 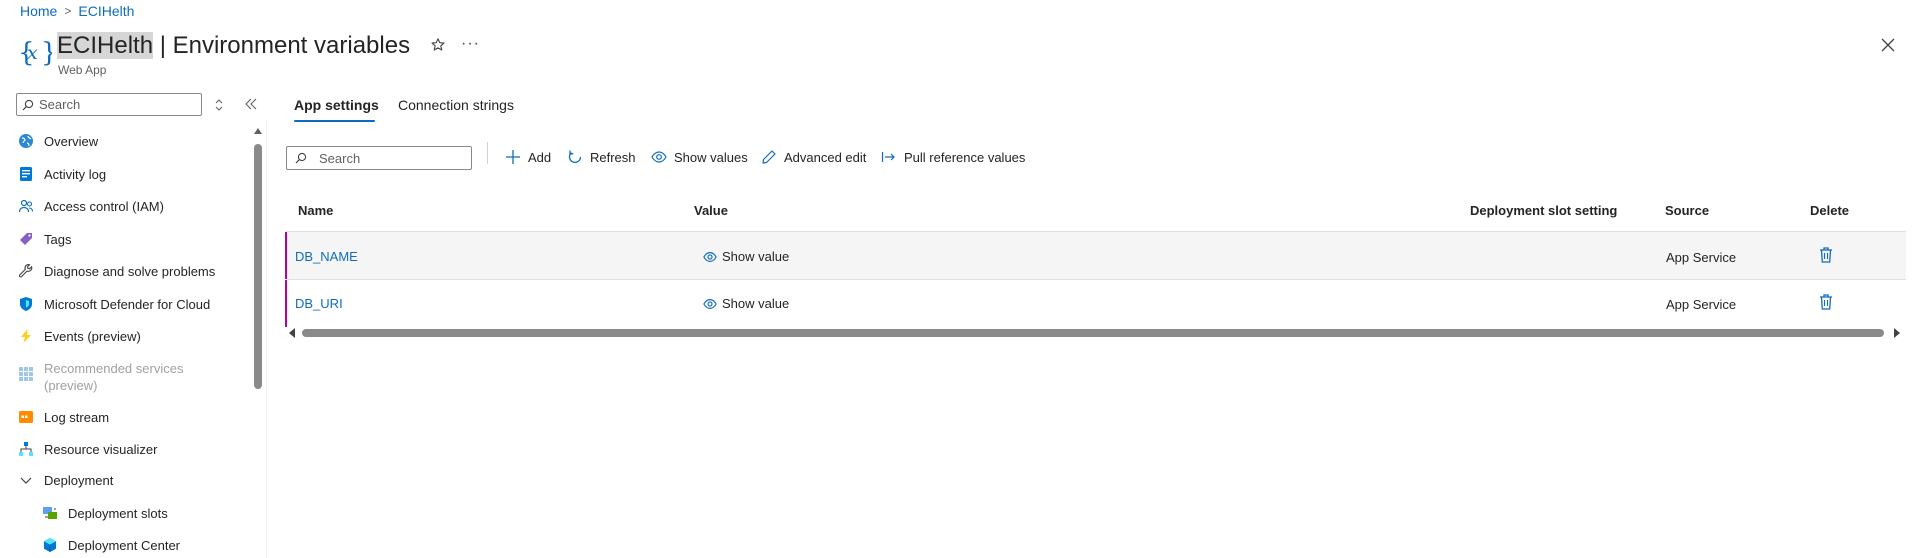 What do you see at coordinates (1830, 210) in the screenshot?
I see `column-header-delete: Delete` at bounding box center [1830, 210].